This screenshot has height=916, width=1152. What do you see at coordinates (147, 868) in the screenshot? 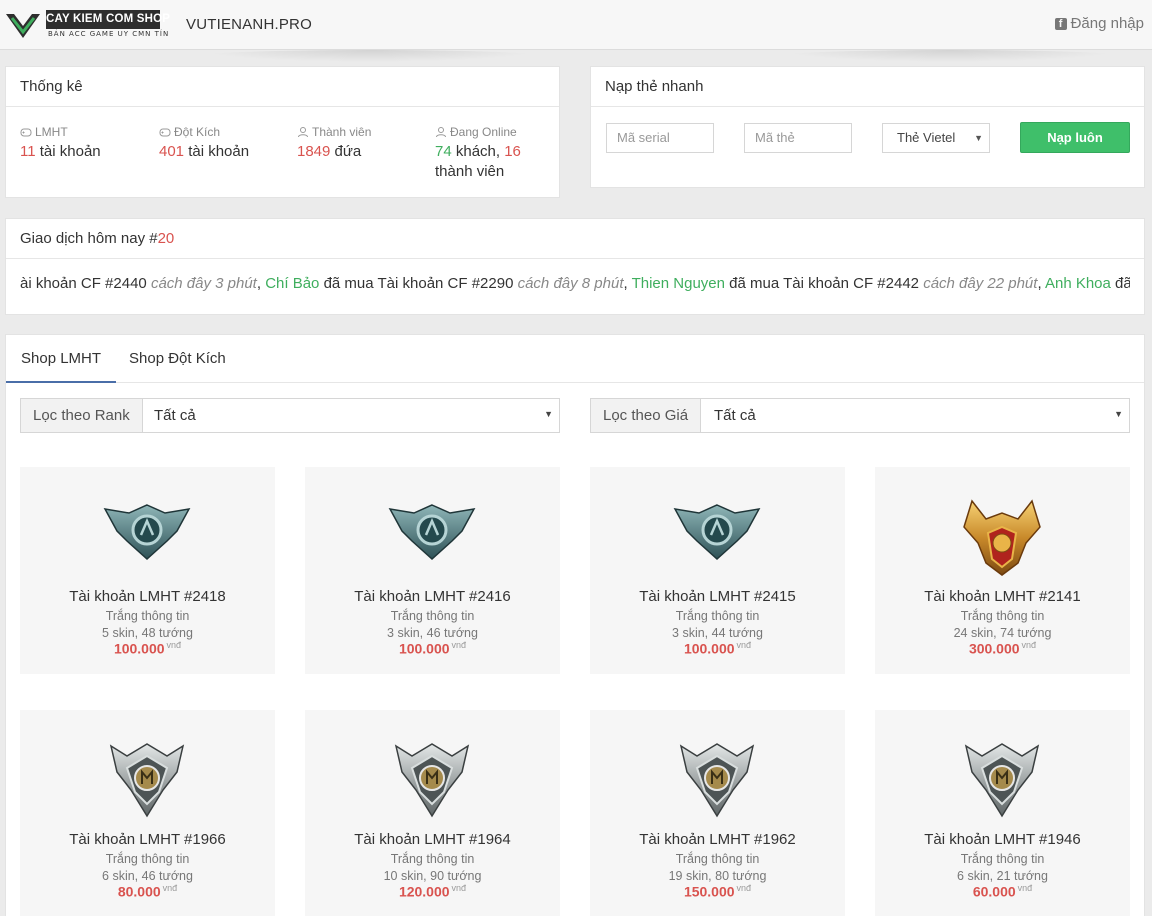
I see `product-info: Trắng thông tin 6 skin, 46 tướng` at bounding box center [147, 868].